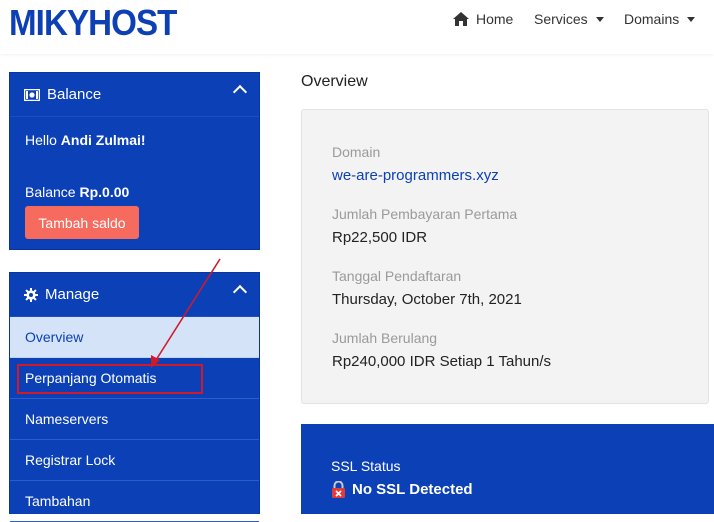 This screenshot has width=714, height=522. What do you see at coordinates (43, 140) in the screenshot?
I see `greeting-prefix: Hello` at bounding box center [43, 140].